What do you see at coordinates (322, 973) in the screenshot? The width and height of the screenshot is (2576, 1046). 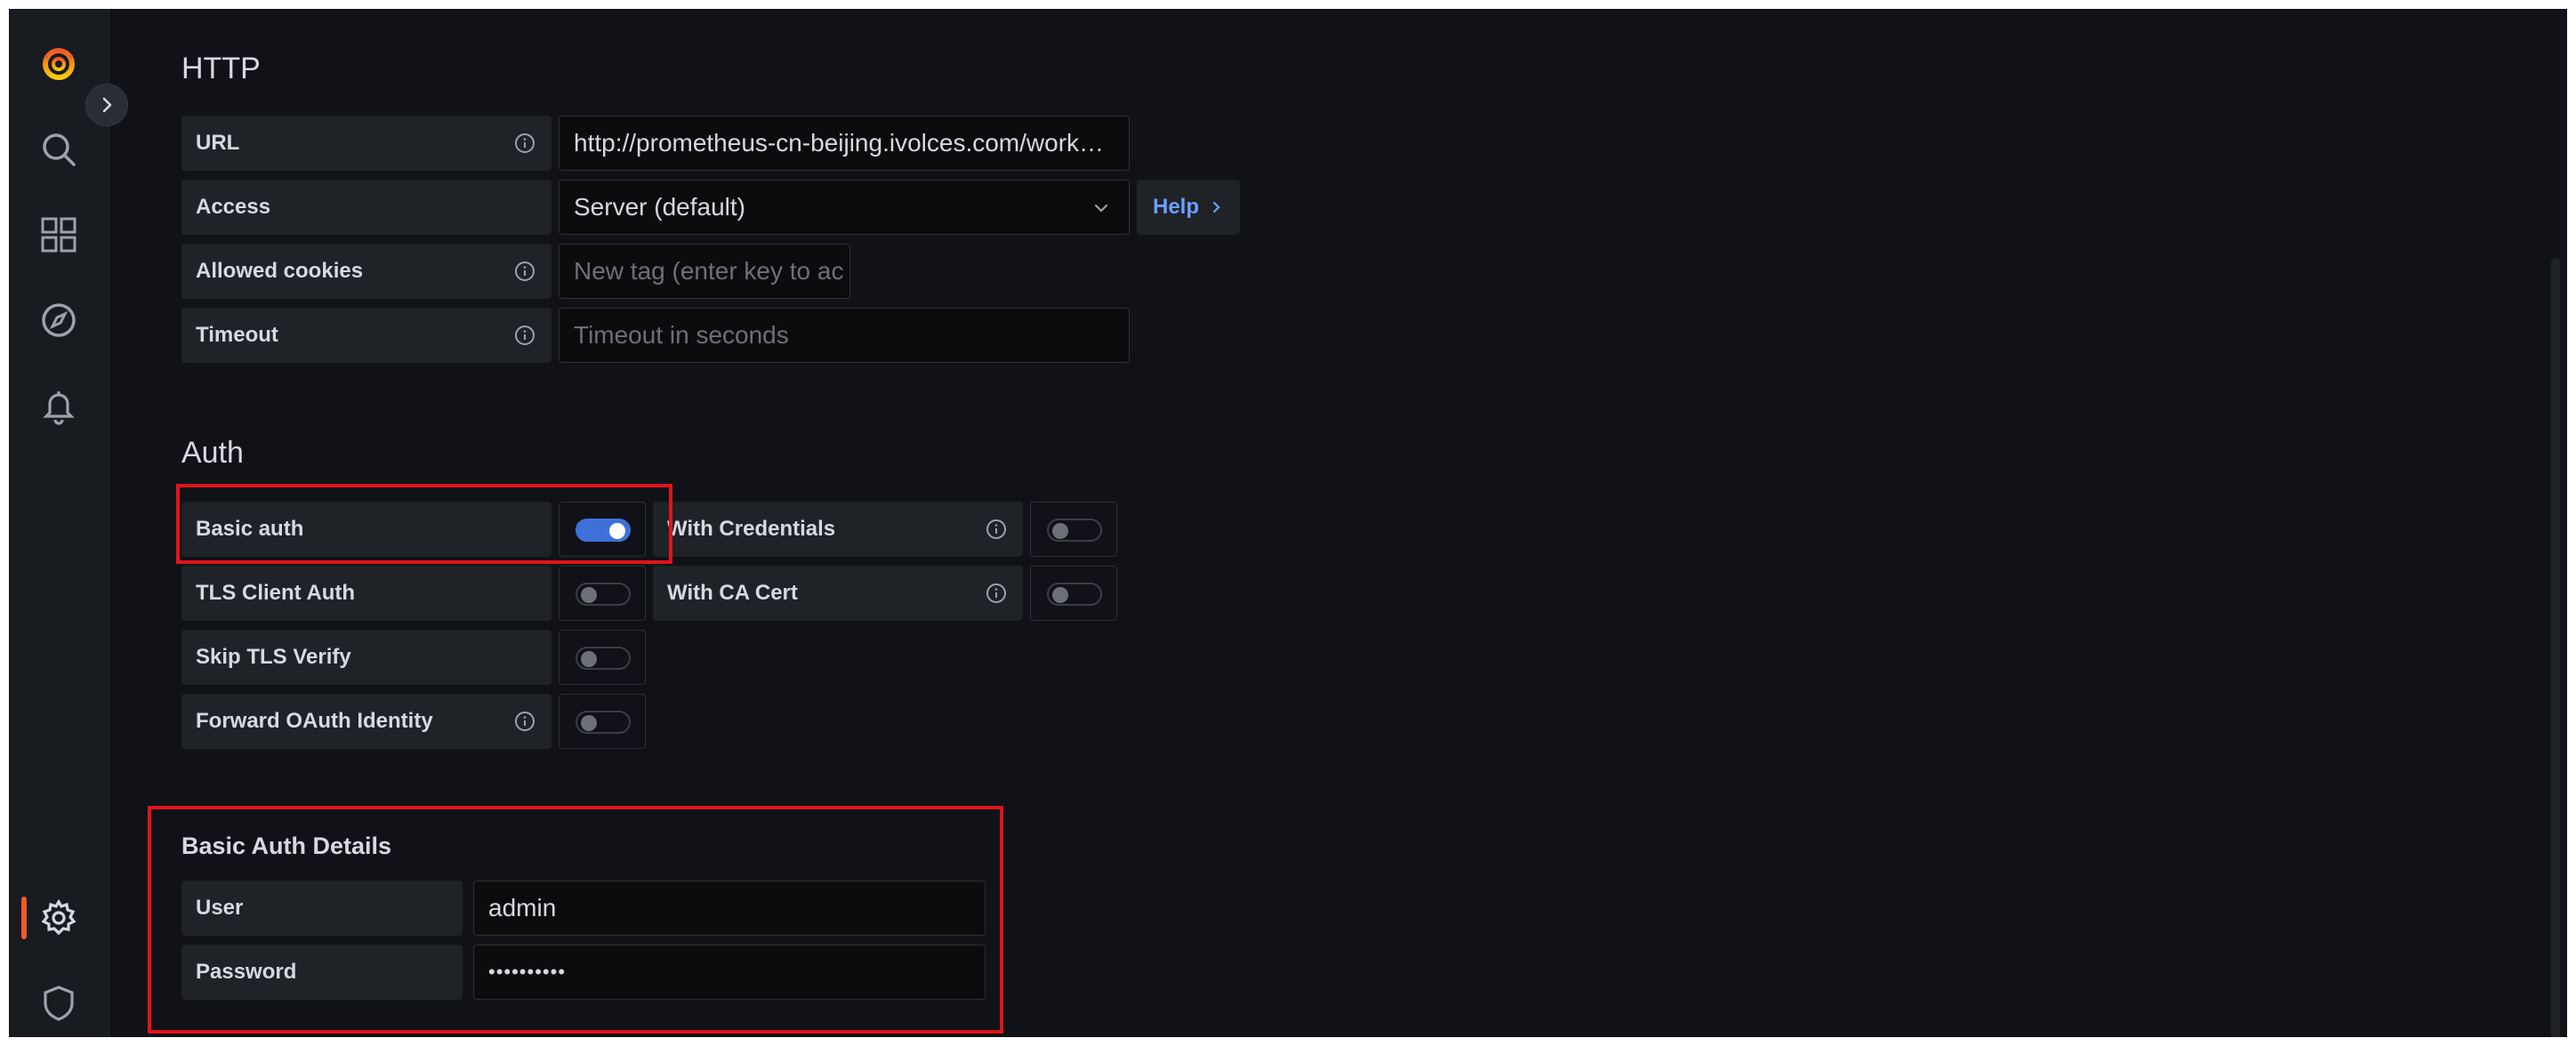 I see `password-label: Password` at bounding box center [322, 973].